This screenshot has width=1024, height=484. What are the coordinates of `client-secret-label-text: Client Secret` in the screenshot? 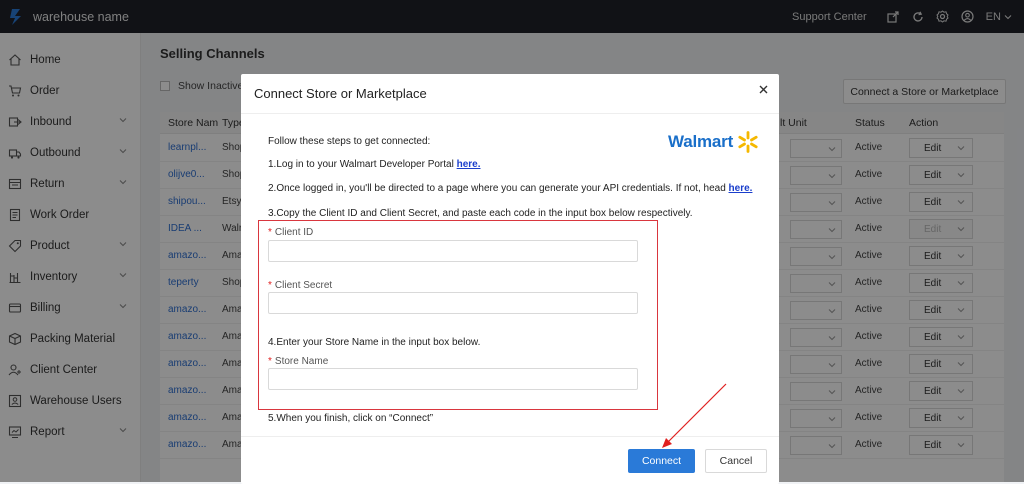 It's located at (303, 285).